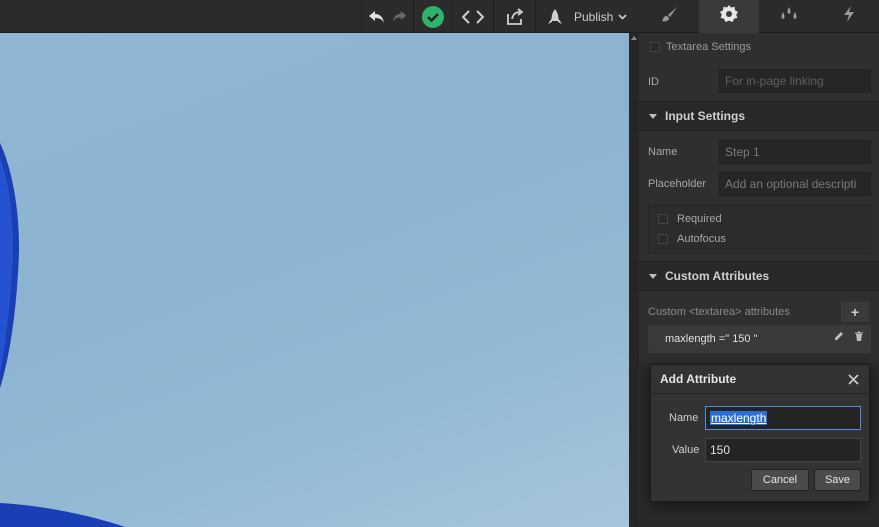 This screenshot has height=527, width=879. I want to click on redo-icon, so click(399, 16).